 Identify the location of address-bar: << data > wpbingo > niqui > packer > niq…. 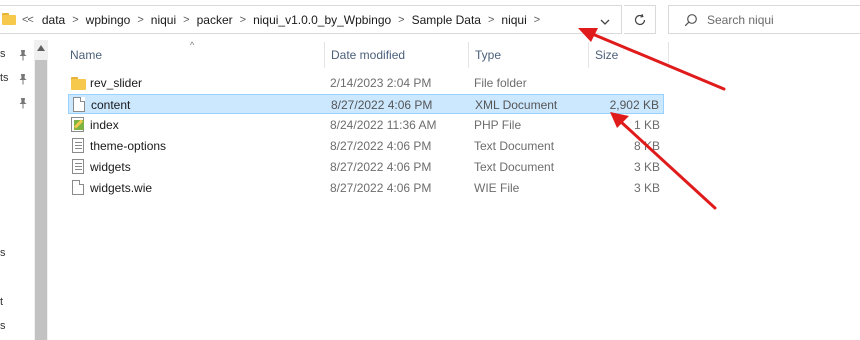
(311, 19).